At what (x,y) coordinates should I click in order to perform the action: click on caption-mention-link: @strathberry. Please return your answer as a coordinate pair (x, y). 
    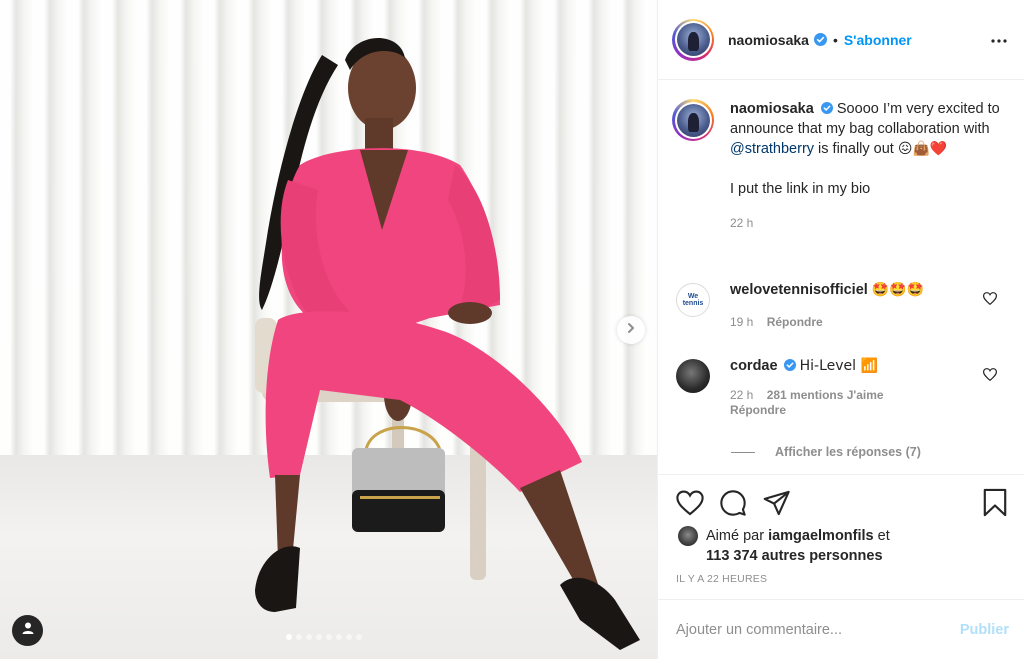
    Looking at the image, I should click on (772, 149).